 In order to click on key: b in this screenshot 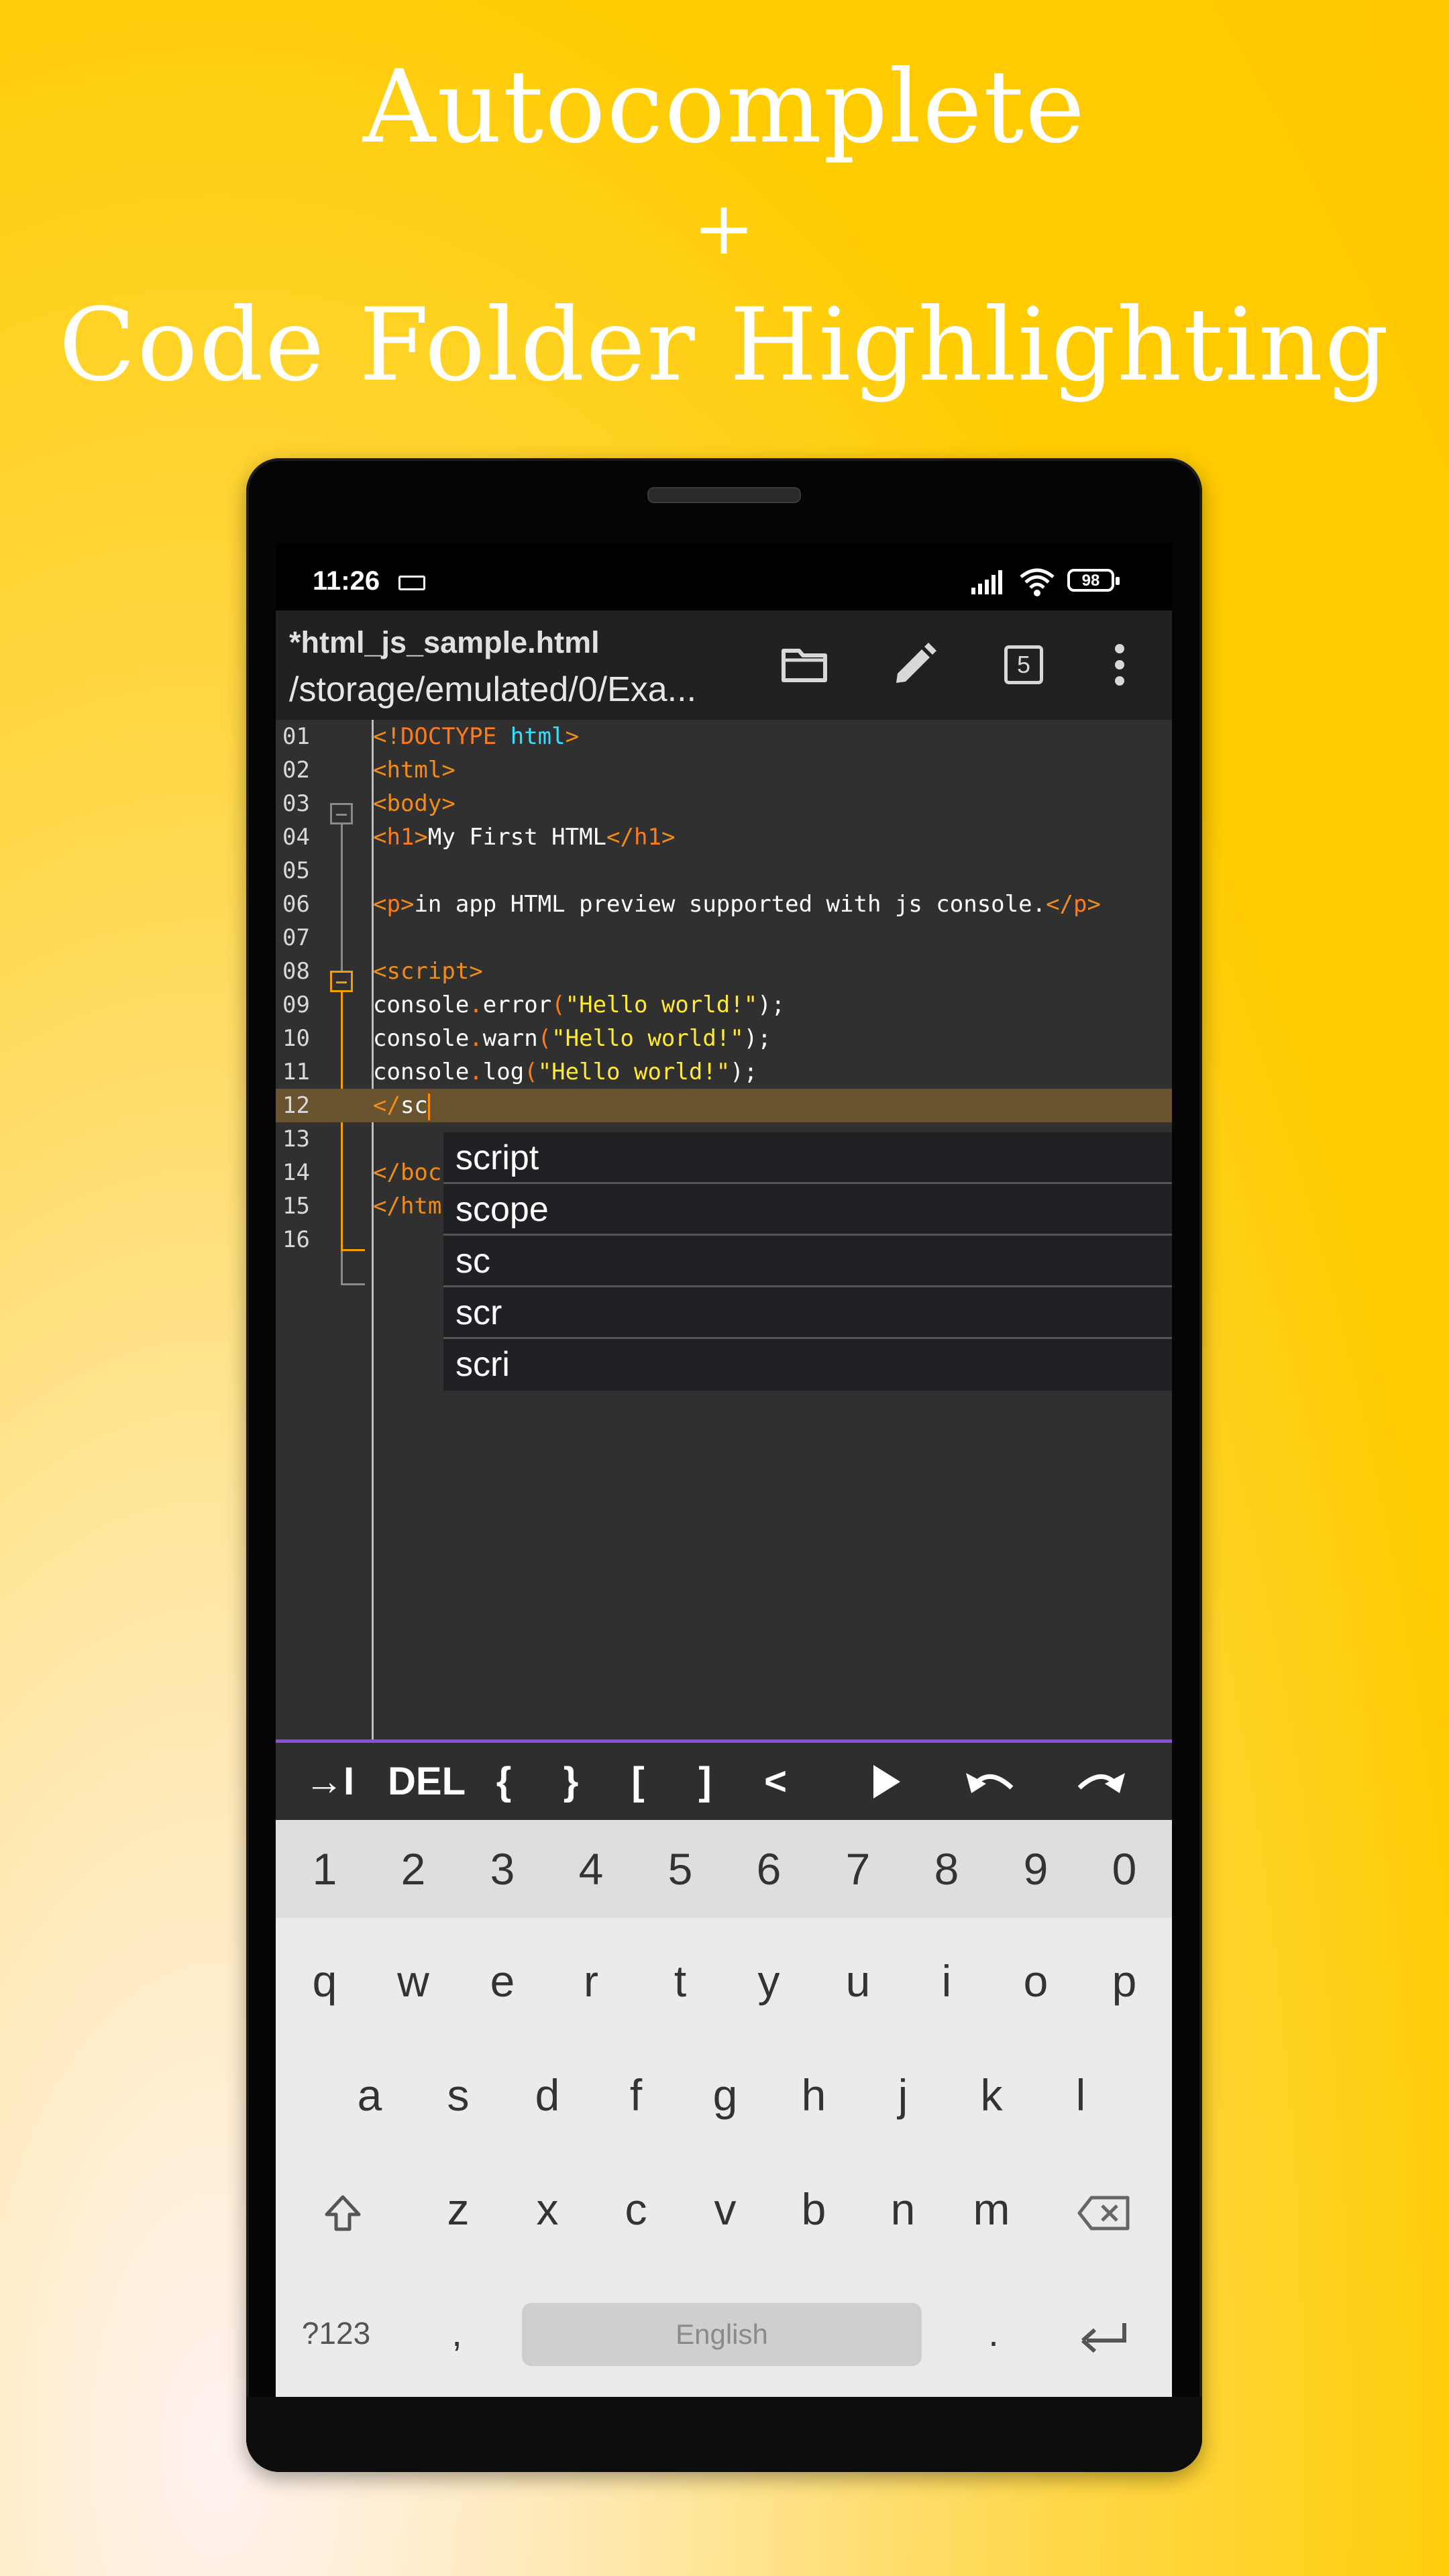, I will do `click(813, 2209)`.